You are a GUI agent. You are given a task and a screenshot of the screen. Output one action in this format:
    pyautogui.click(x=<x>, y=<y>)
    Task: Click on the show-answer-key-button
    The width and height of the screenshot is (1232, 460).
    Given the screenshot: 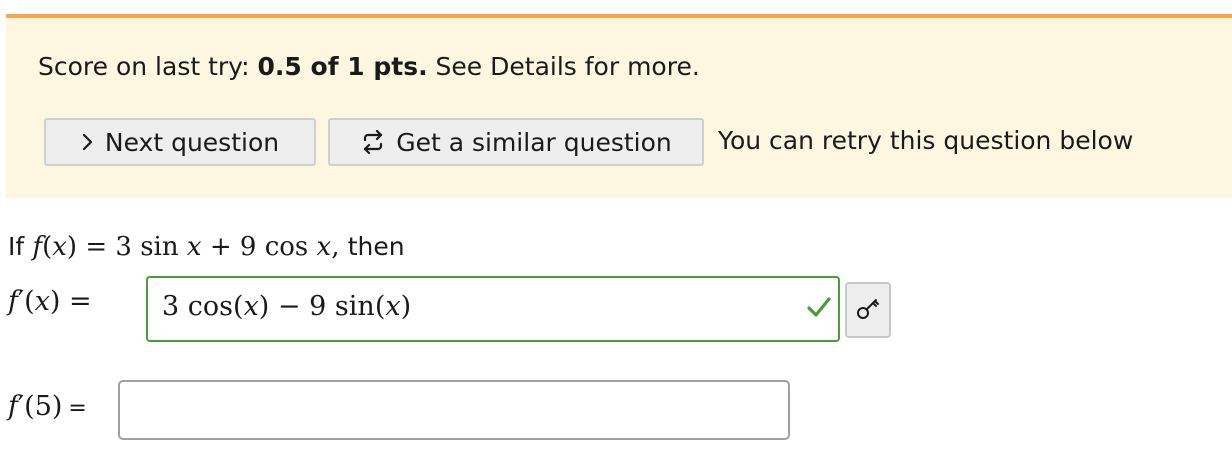 What is the action you would take?
    pyautogui.click(x=868, y=310)
    